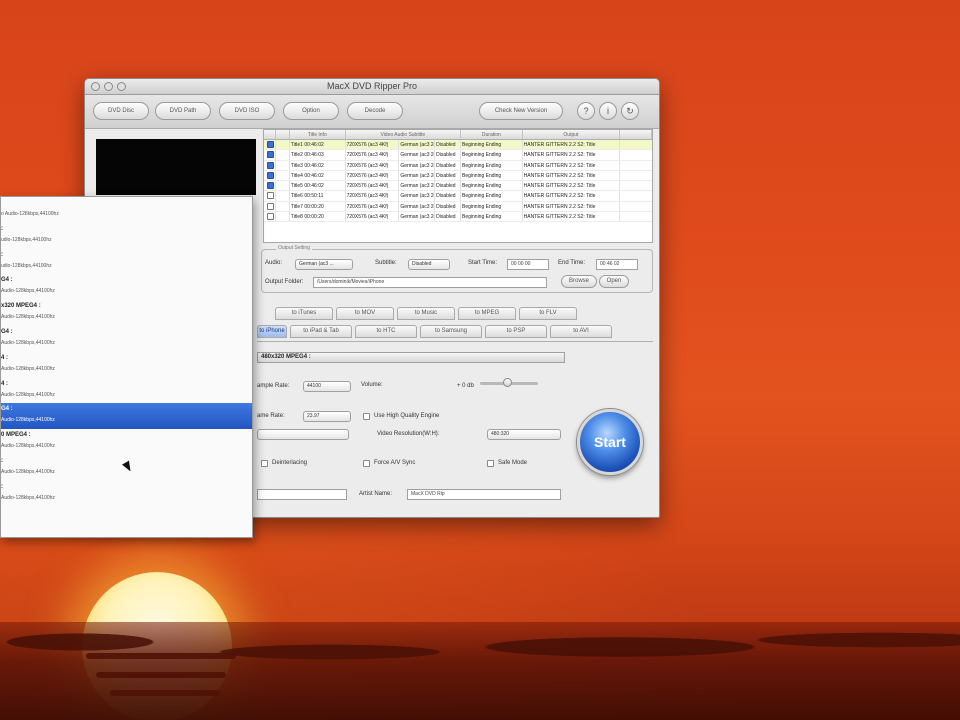  Describe the element at coordinates (327, 386) in the screenshot. I see `sample-rate-select: 44100` at that location.